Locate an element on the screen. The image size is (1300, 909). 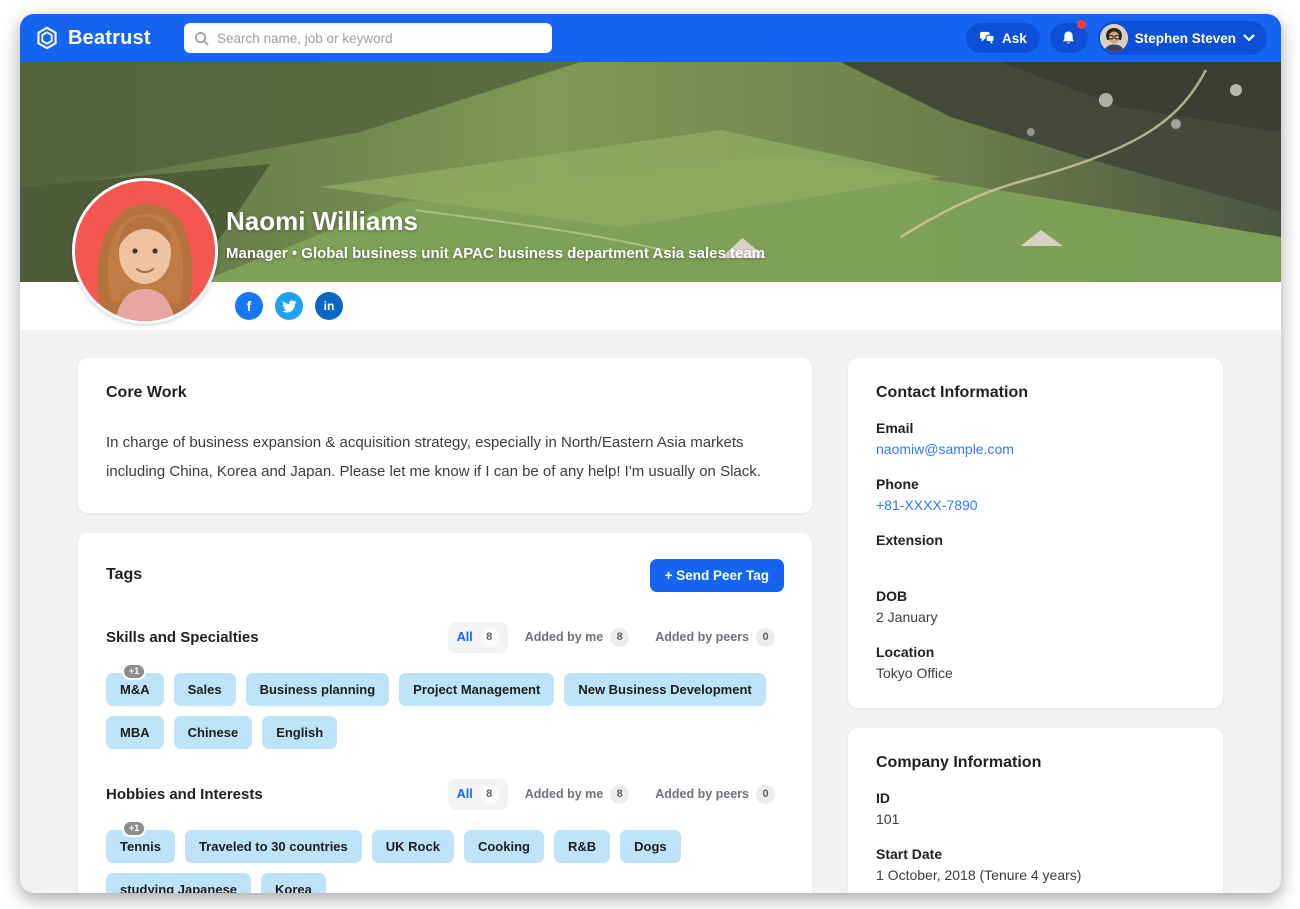
tag: Cooking is located at coordinates (503, 846).